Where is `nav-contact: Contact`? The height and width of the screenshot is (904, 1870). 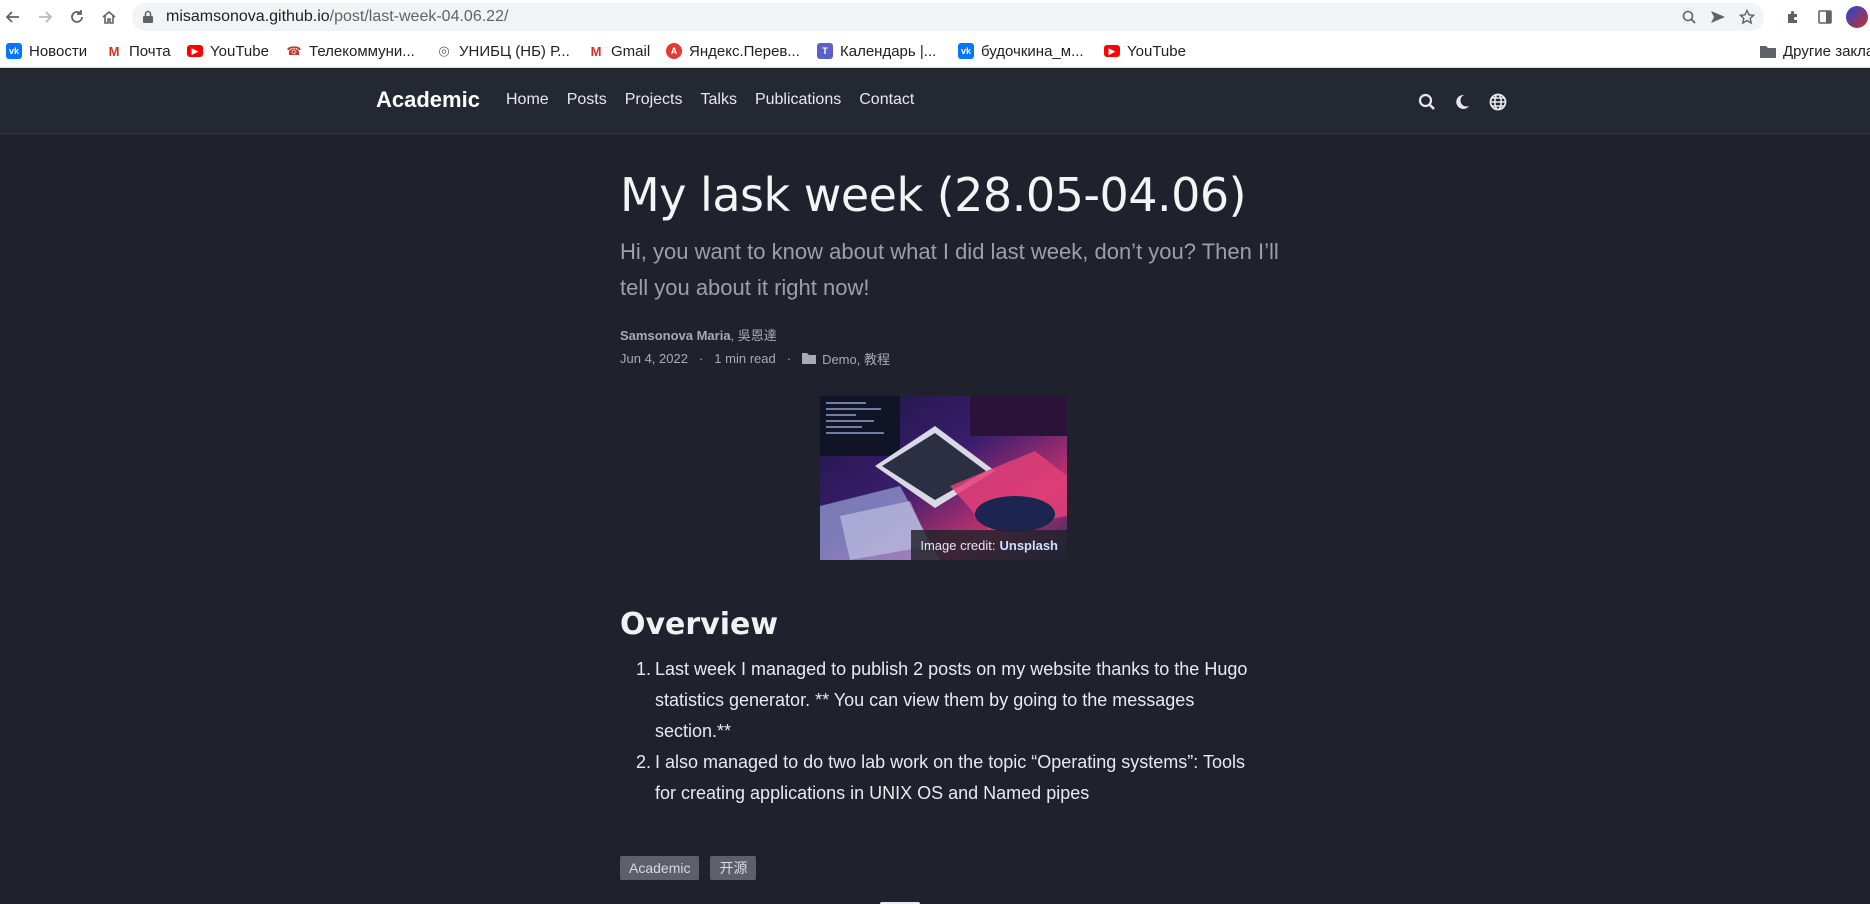
nav-contact: Contact is located at coordinates (886, 100).